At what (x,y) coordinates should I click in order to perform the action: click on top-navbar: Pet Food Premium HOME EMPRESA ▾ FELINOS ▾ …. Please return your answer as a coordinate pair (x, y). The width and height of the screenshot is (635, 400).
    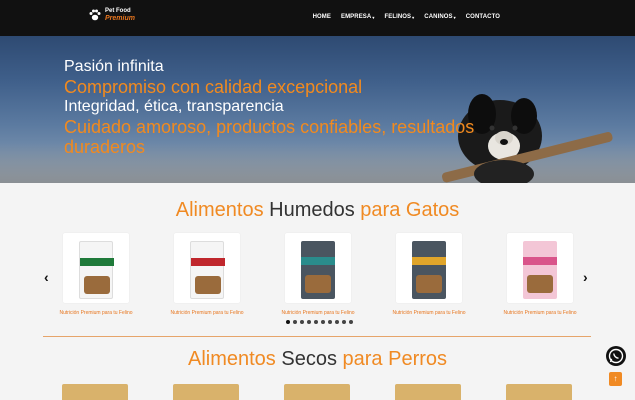
    Looking at the image, I should click on (317, 18).